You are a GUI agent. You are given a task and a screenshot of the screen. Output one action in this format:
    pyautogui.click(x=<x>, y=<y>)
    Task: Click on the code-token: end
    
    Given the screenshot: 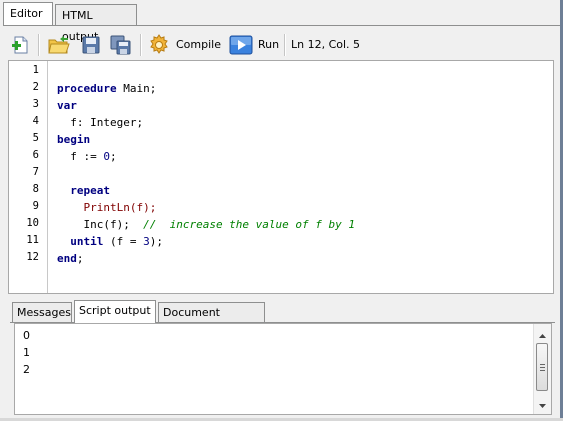 What is the action you would take?
    pyautogui.click(x=67, y=258)
    